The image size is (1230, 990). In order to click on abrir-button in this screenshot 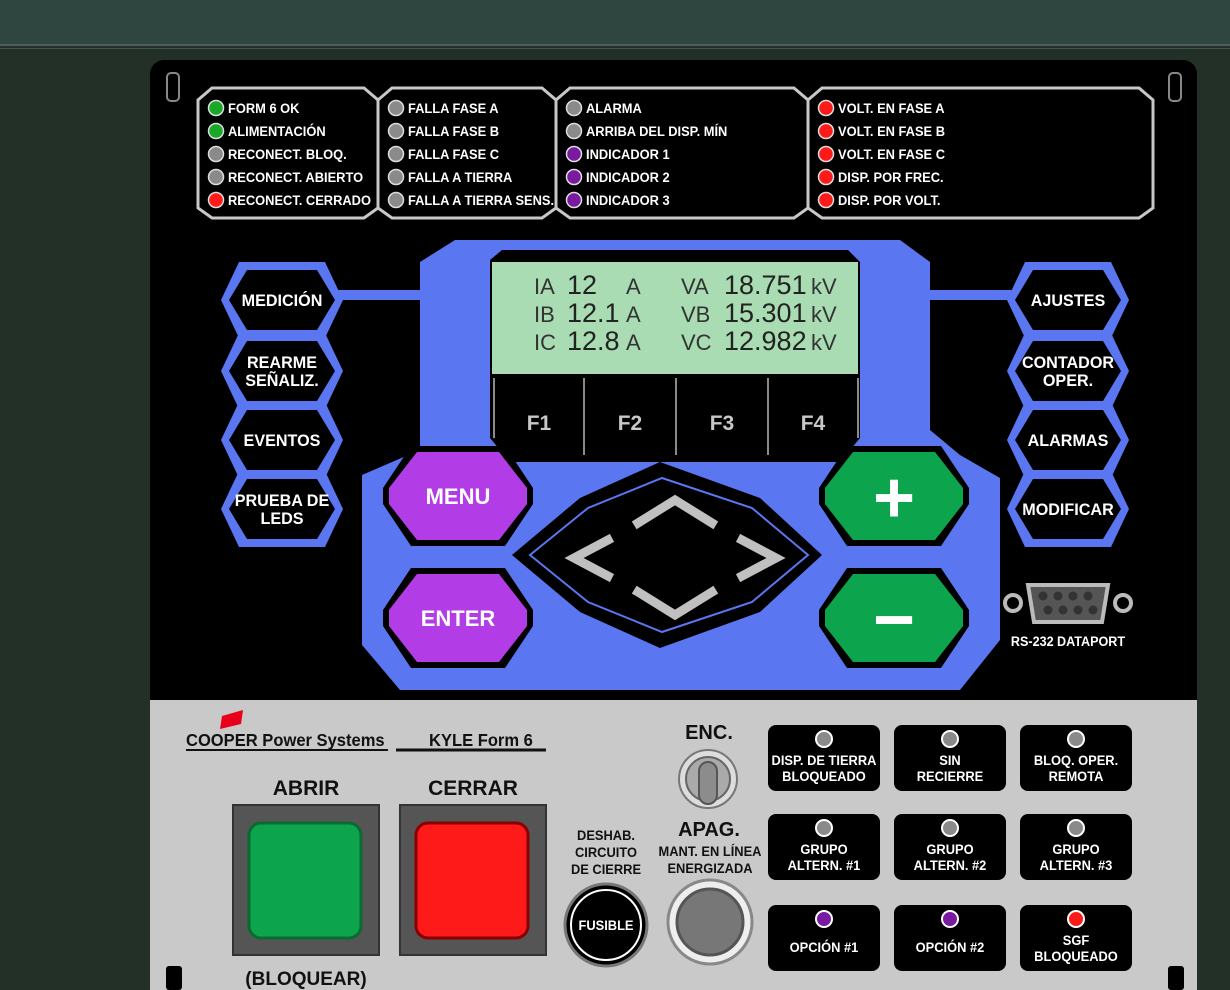, I will do `click(306, 880)`.